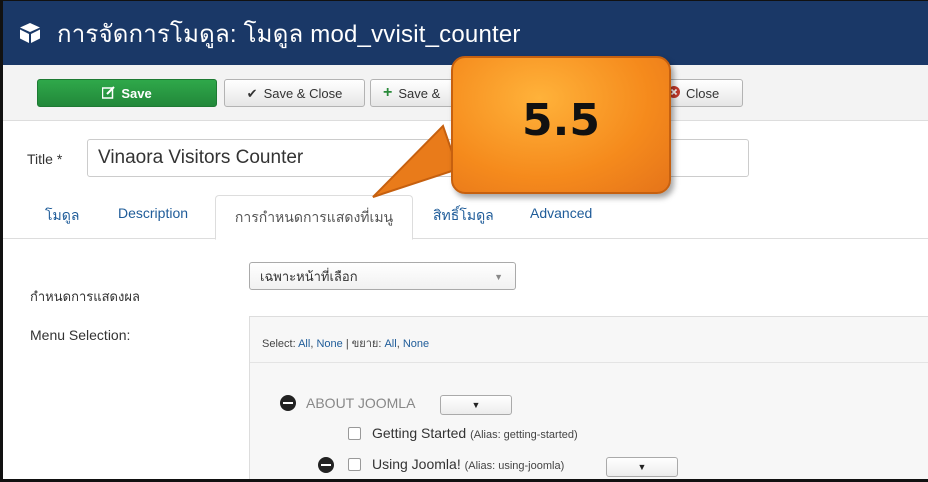 This screenshot has width=928, height=482. I want to click on save-close-button: ✔ Save & Close, so click(294, 93).